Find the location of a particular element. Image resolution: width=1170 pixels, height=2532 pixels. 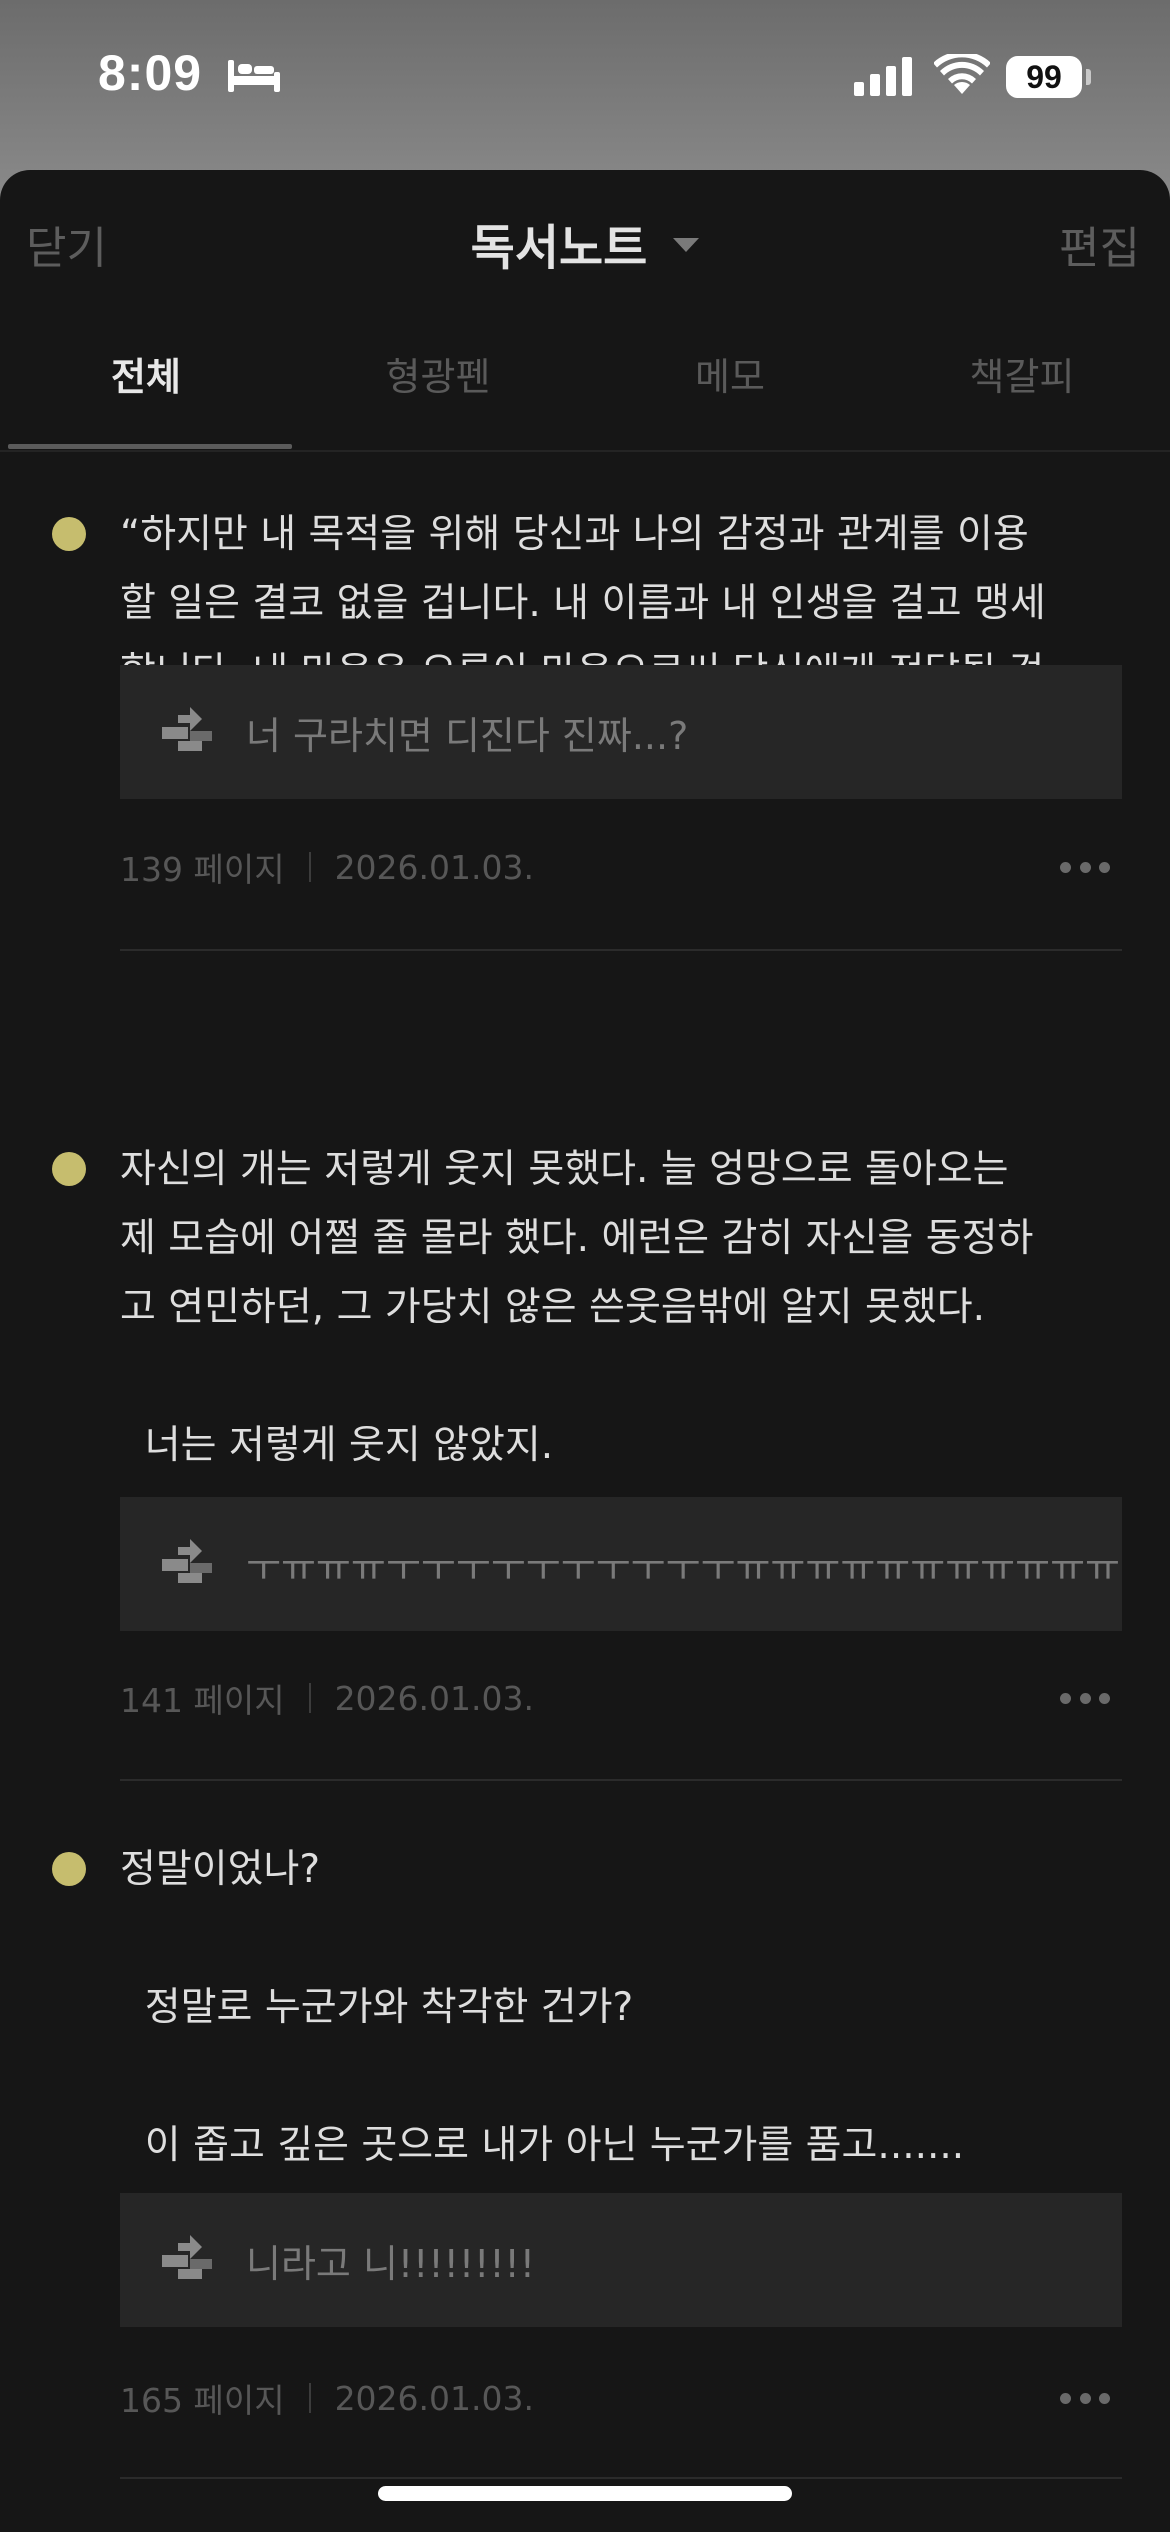

active-tab-indicator is located at coordinates (150, 446).